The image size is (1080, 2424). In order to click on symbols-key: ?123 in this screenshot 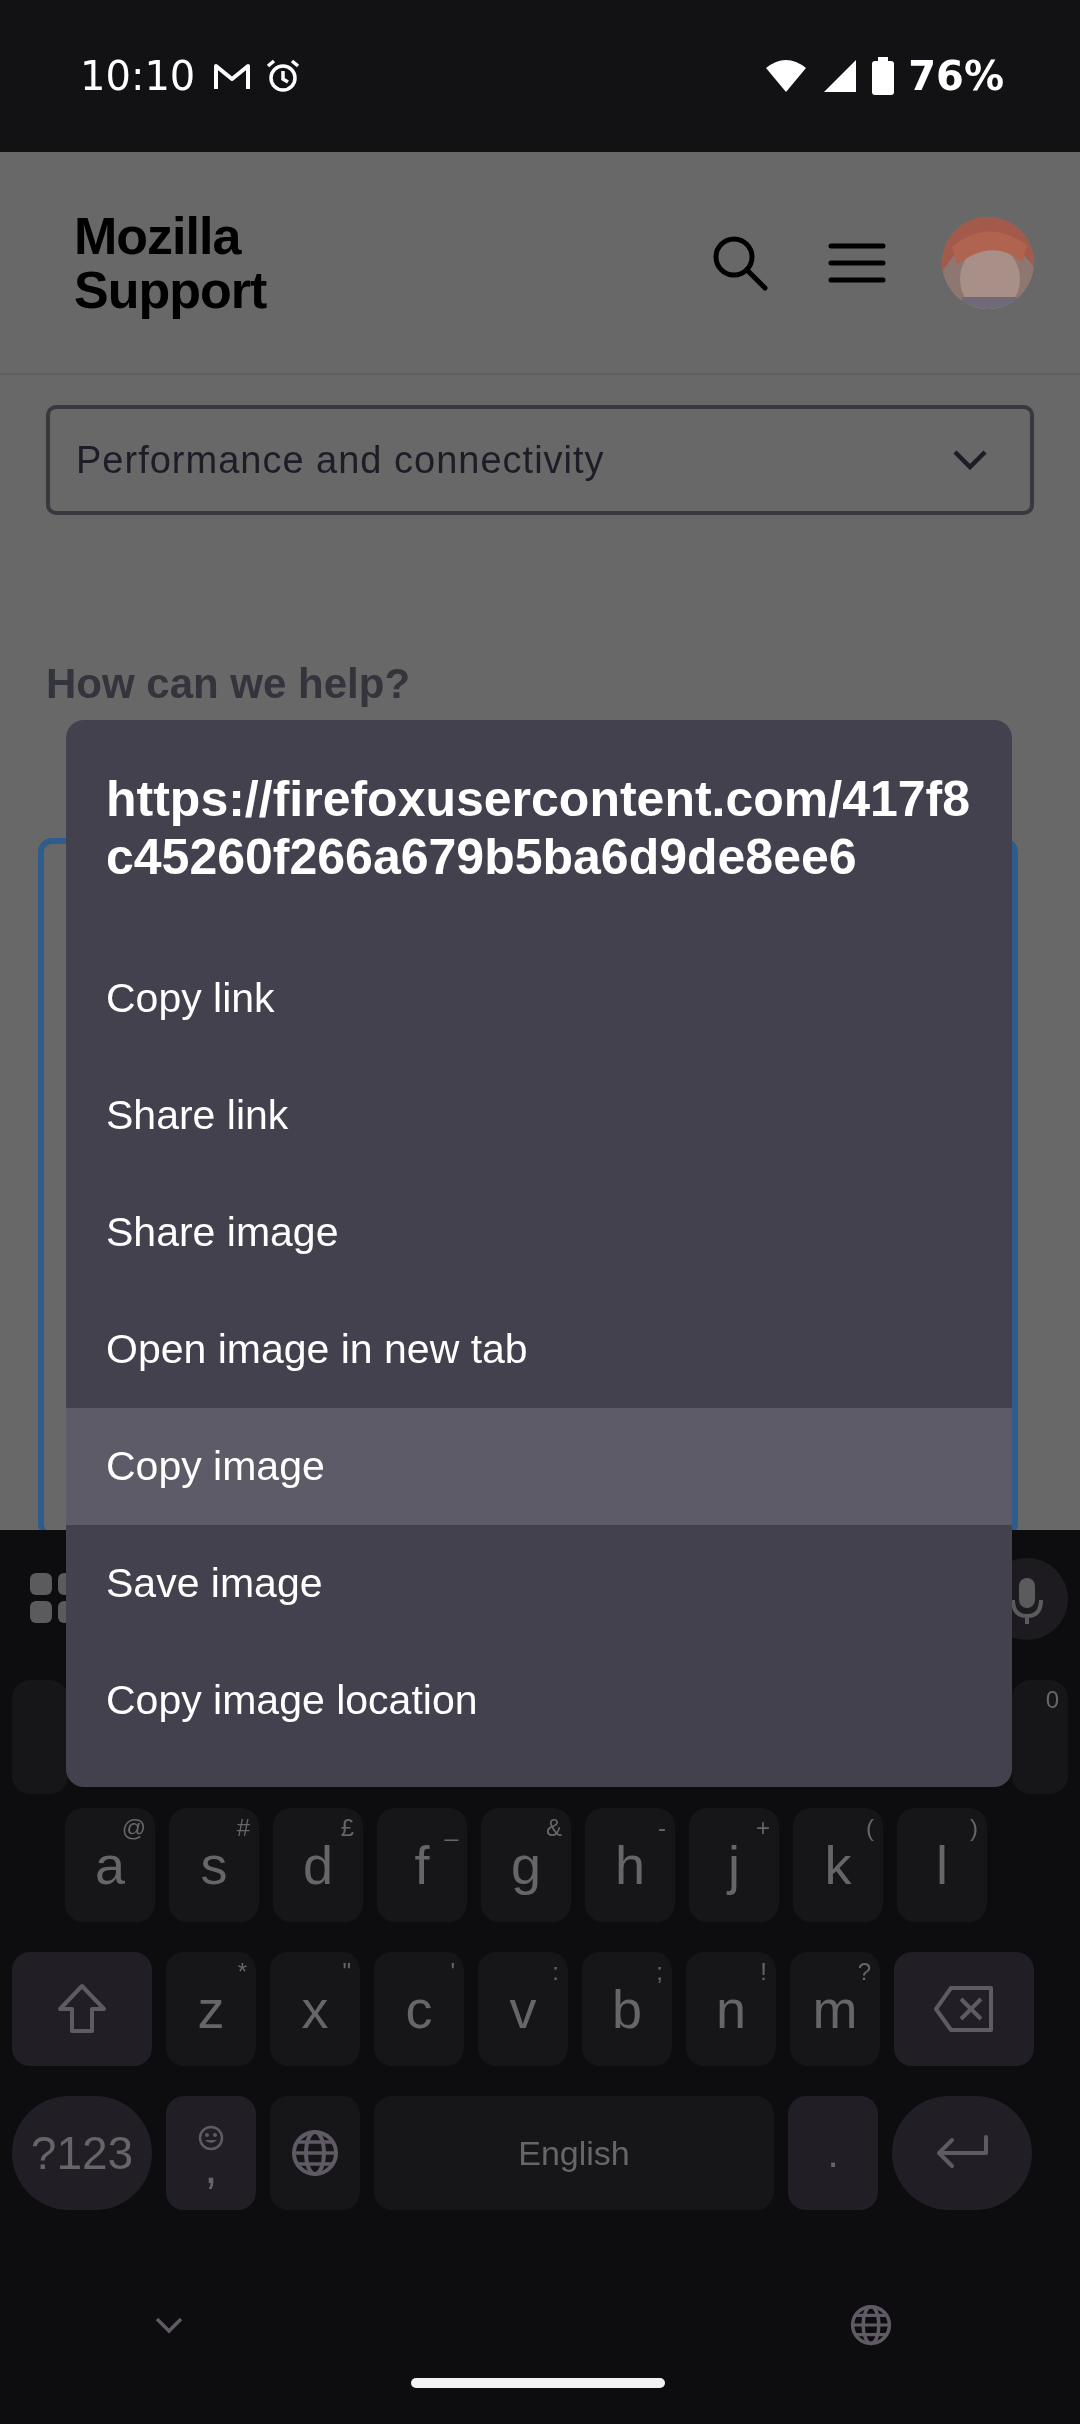, I will do `click(82, 2153)`.